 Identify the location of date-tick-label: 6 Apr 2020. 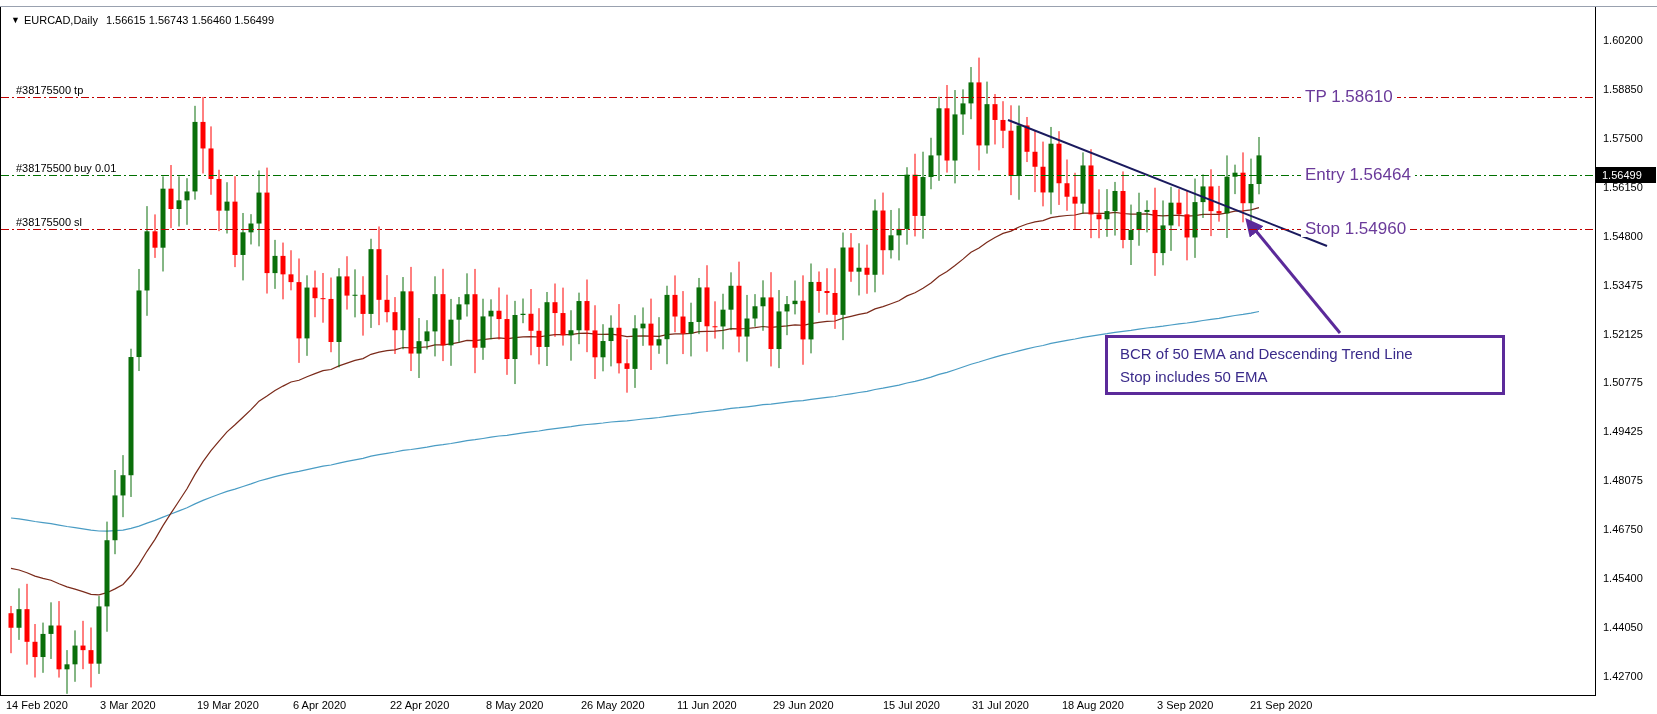
(320, 705).